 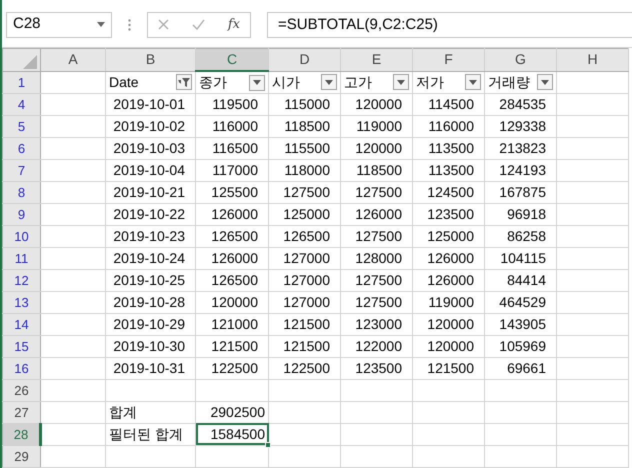 I want to click on table-cell: 127000, so click(x=304, y=303).